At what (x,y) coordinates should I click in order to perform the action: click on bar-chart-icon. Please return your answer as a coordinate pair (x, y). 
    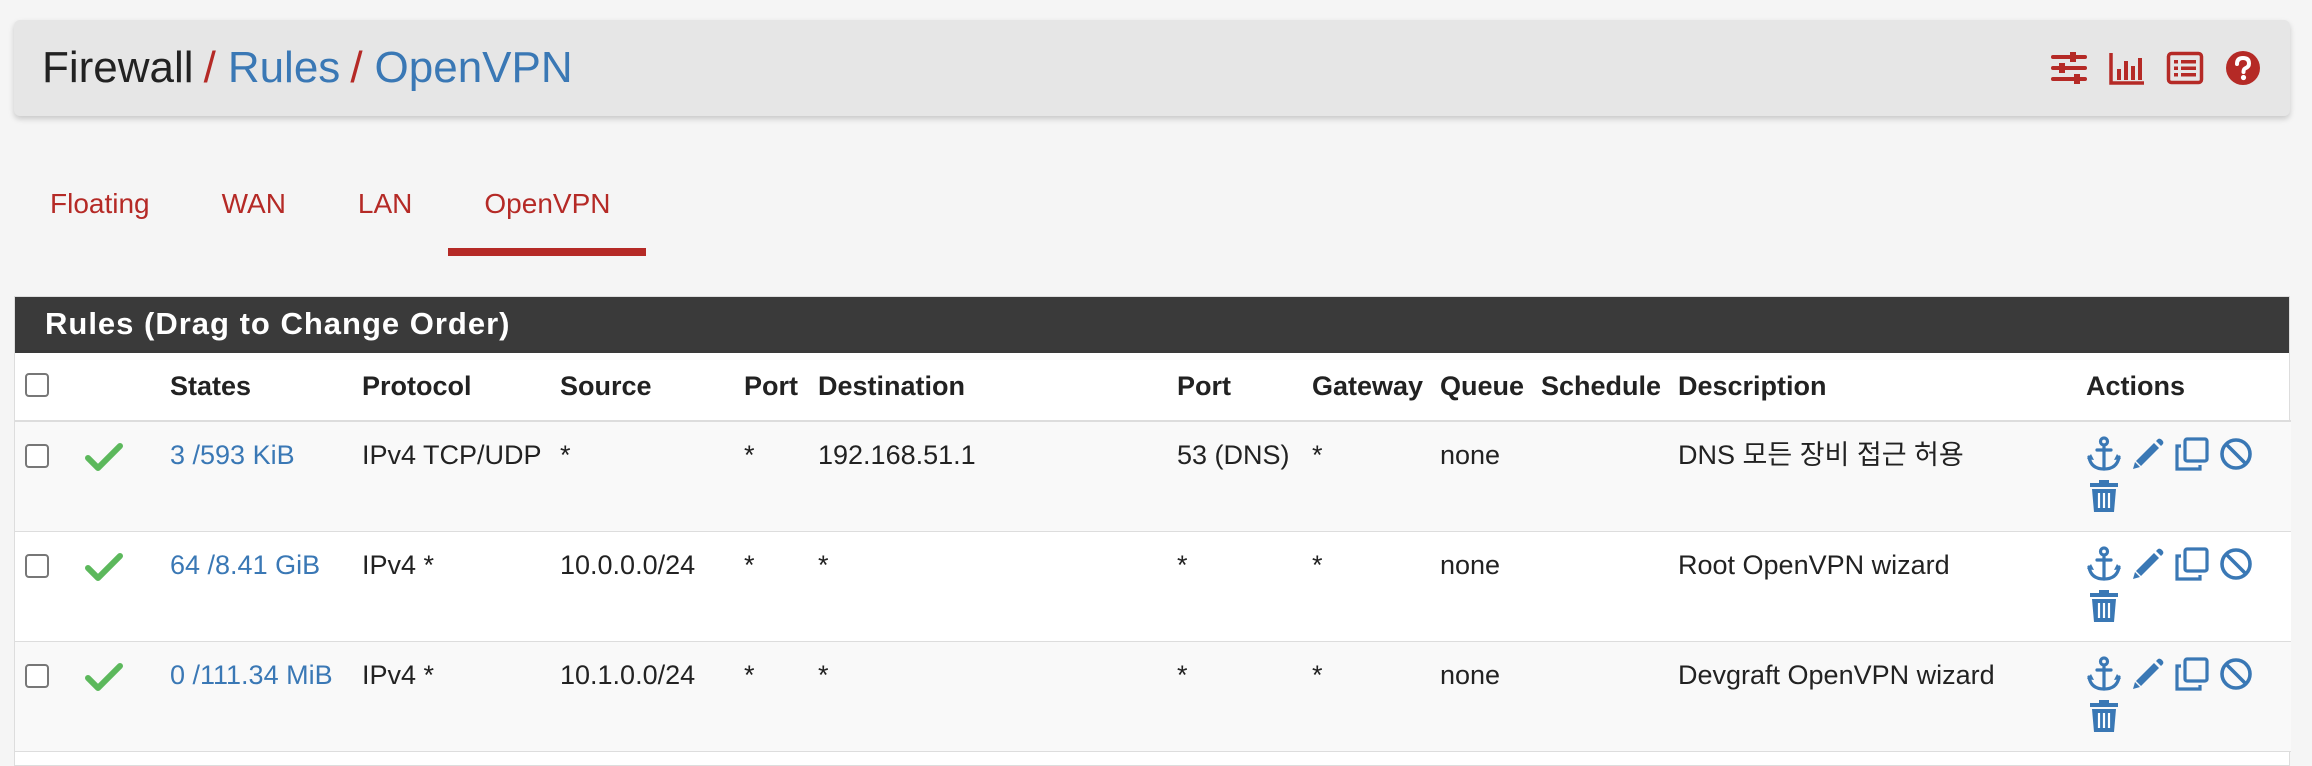
    Looking at the image, I should click on (2127, 68).